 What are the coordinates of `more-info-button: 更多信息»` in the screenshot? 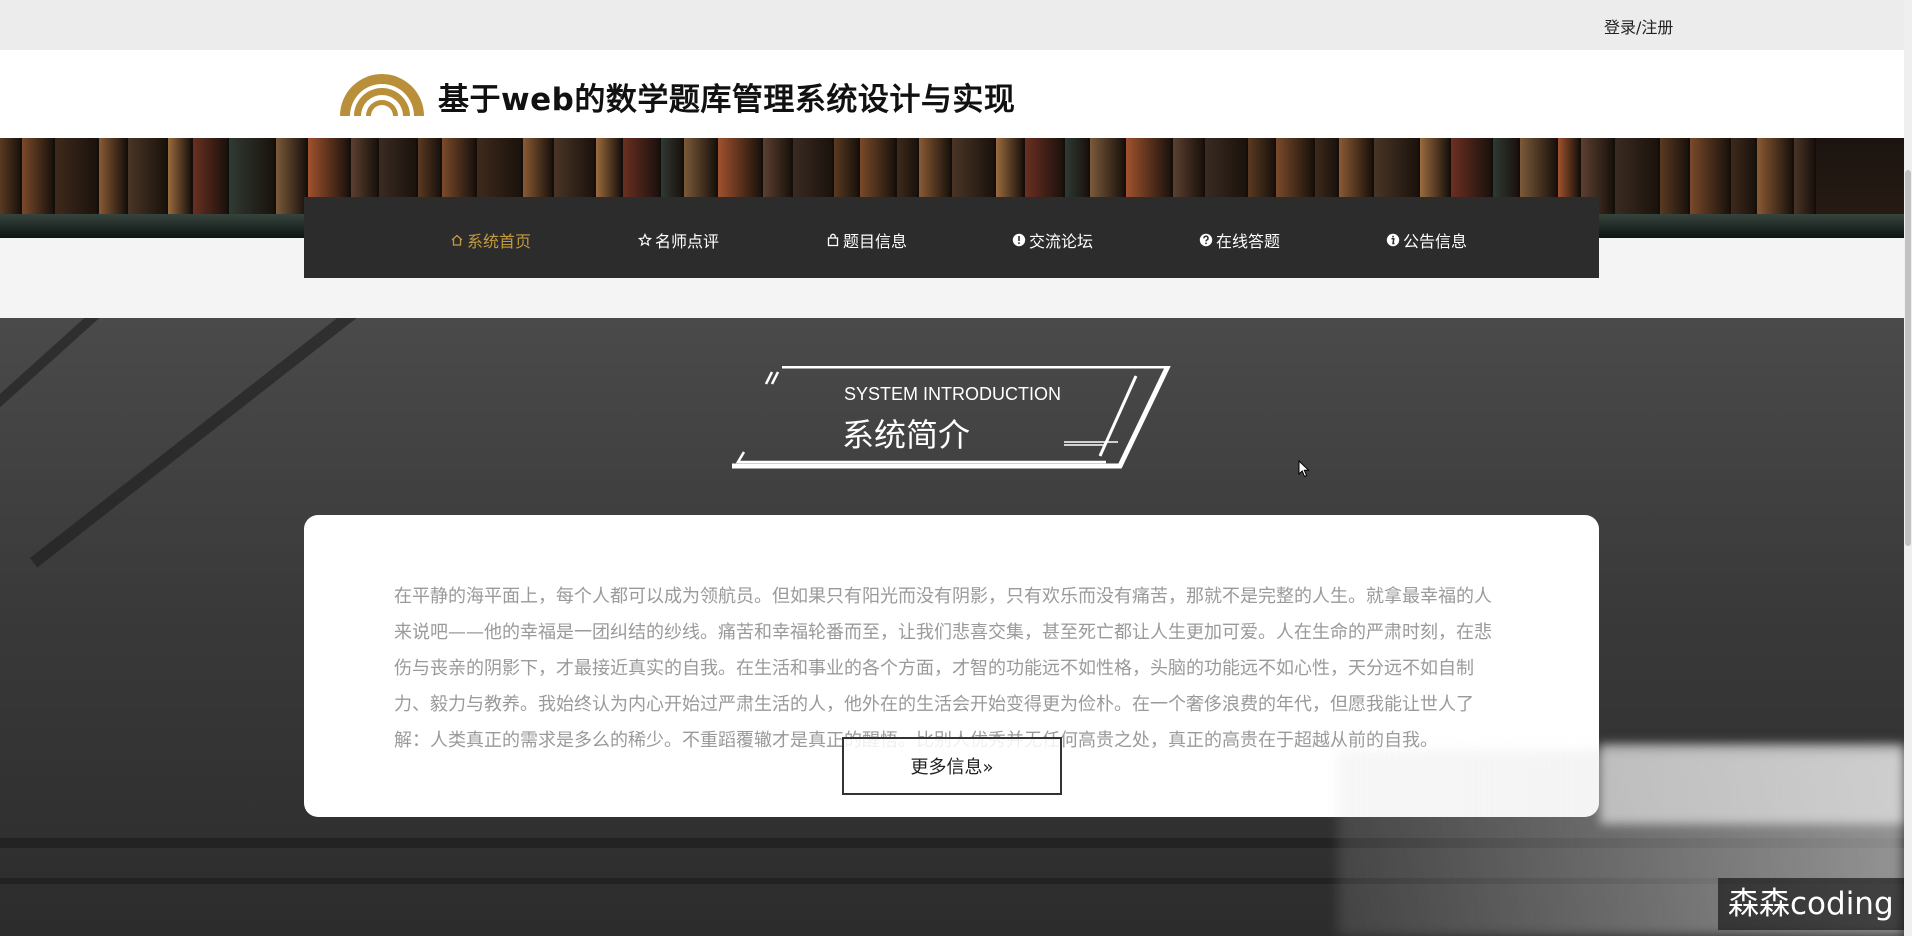 It's located at (952, 766).